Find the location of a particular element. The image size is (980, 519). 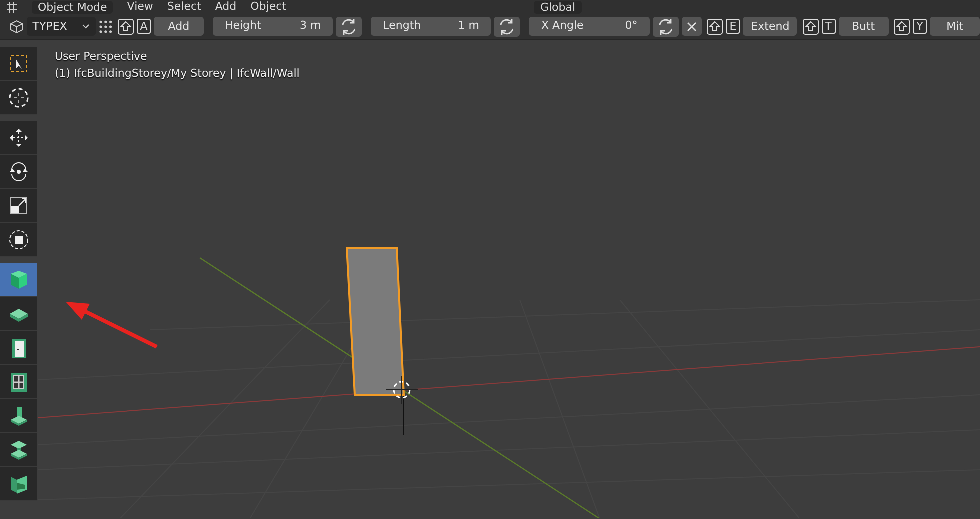

wall-object is located at coordinates (376, 321).